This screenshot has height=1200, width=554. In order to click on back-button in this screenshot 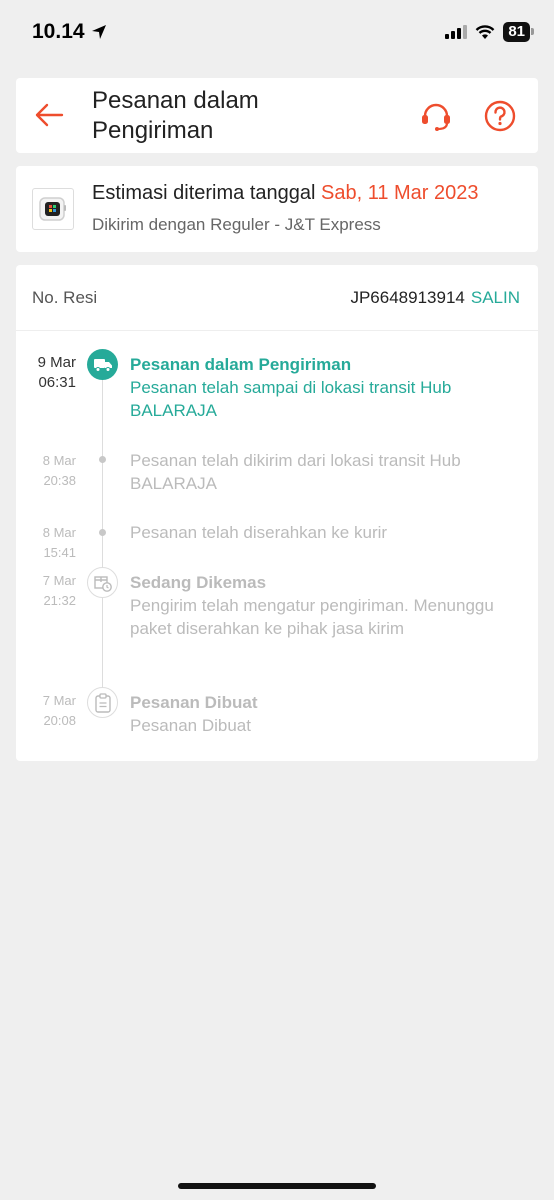, I will do `click(49, 115)`.